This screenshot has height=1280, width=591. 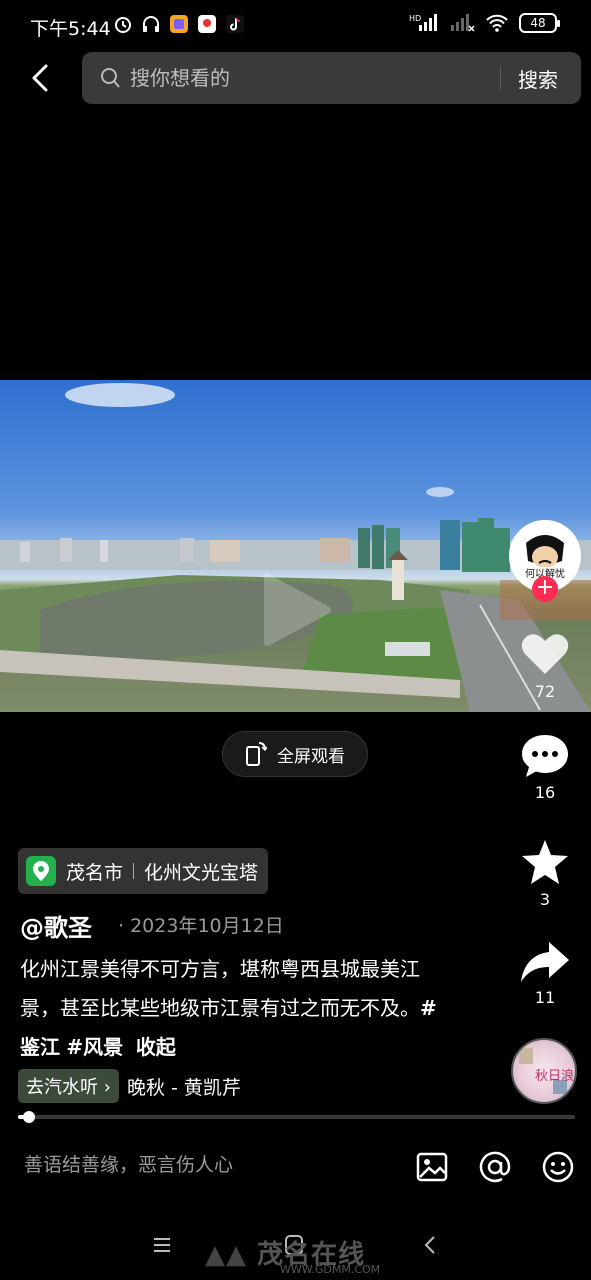 What do you see at coordinates (545, 691) in the screenshot?
I see `like-count: 72` at bounding box center [545, 691].